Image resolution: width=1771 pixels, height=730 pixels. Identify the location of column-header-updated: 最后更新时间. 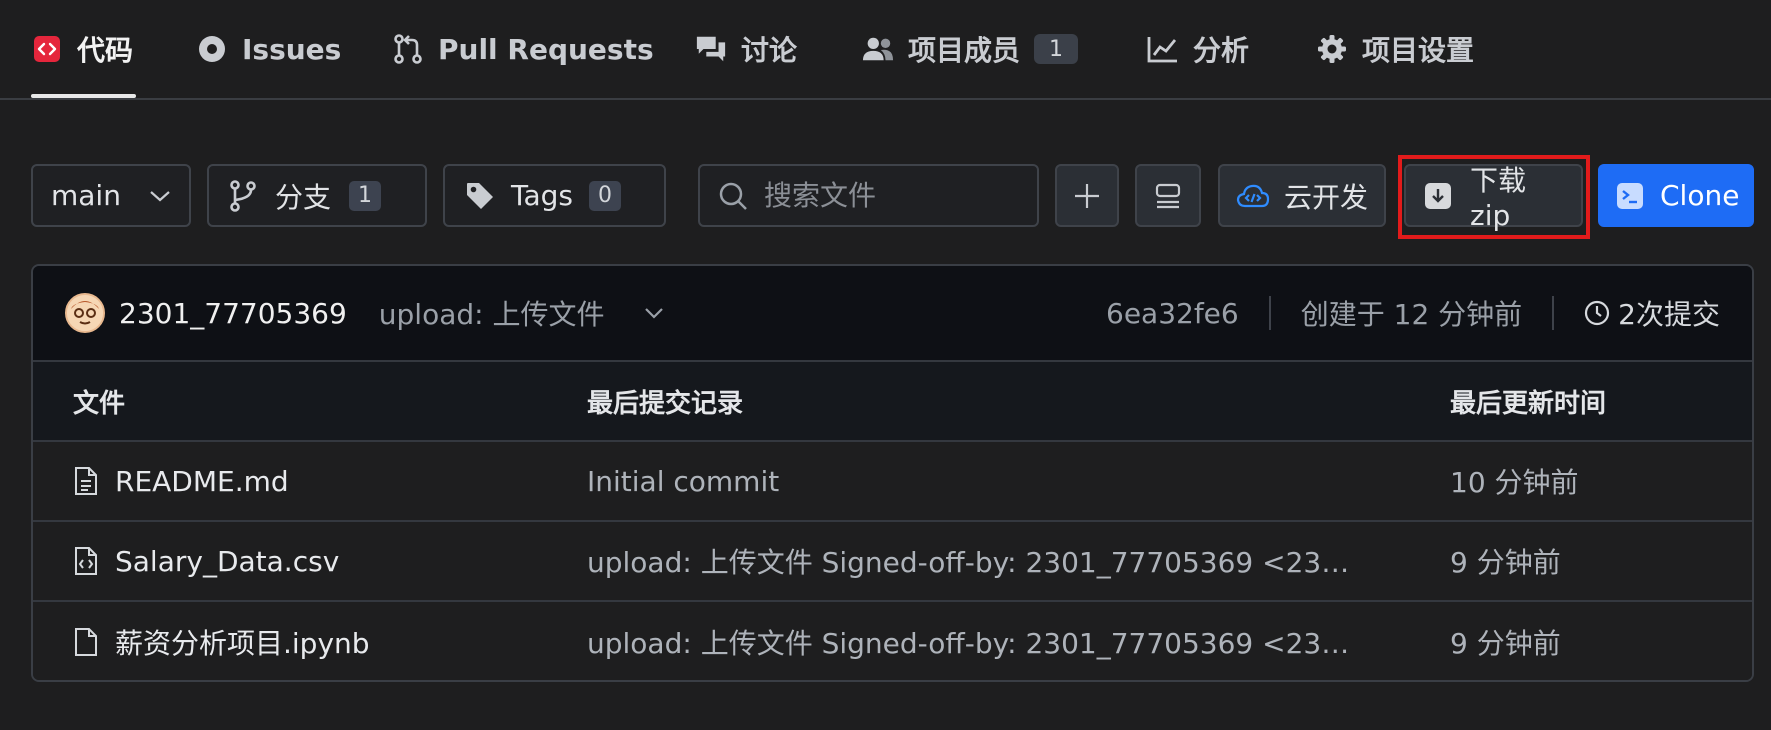
(1528, 403).